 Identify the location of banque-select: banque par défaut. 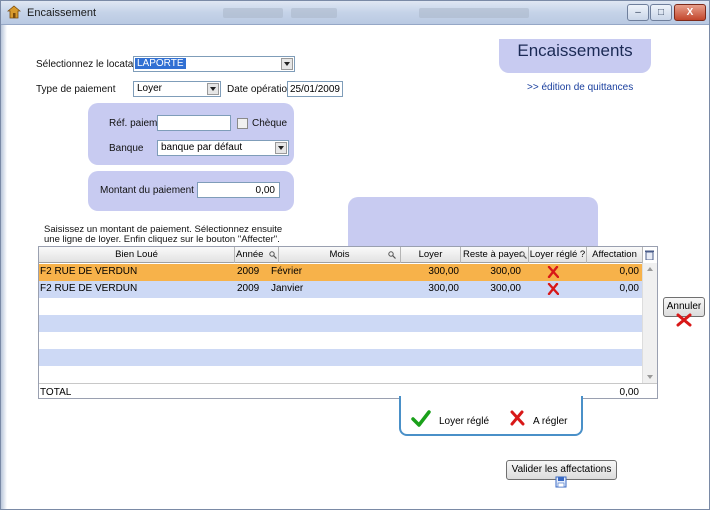
(223, 148).